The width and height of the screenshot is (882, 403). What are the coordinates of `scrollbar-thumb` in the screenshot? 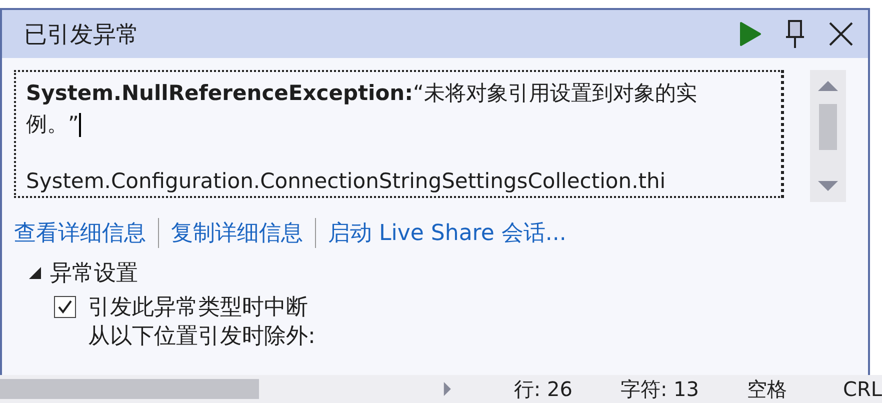 It's located at (828, 127).